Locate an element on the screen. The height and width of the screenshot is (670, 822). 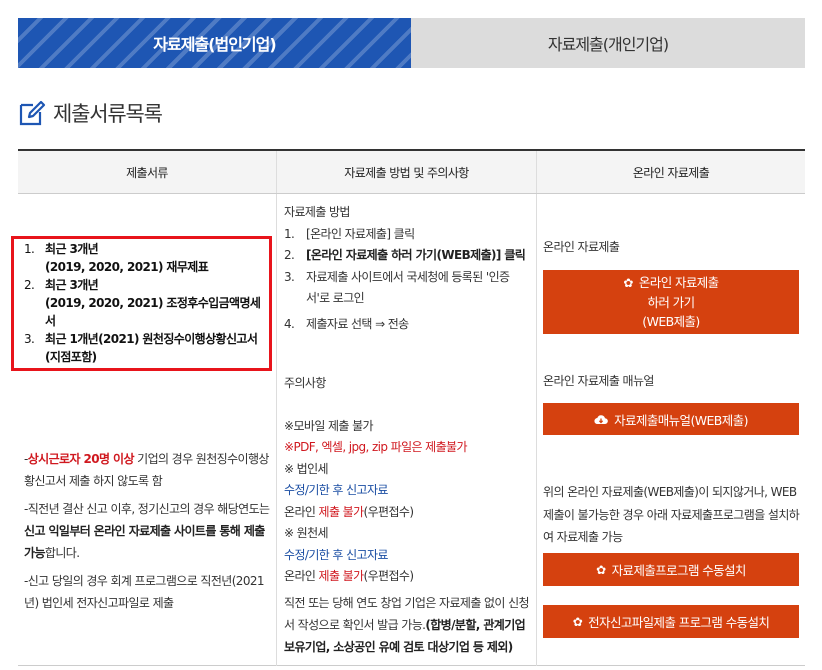
button-line: 하러 가기 is located at coordinates (671, 302).